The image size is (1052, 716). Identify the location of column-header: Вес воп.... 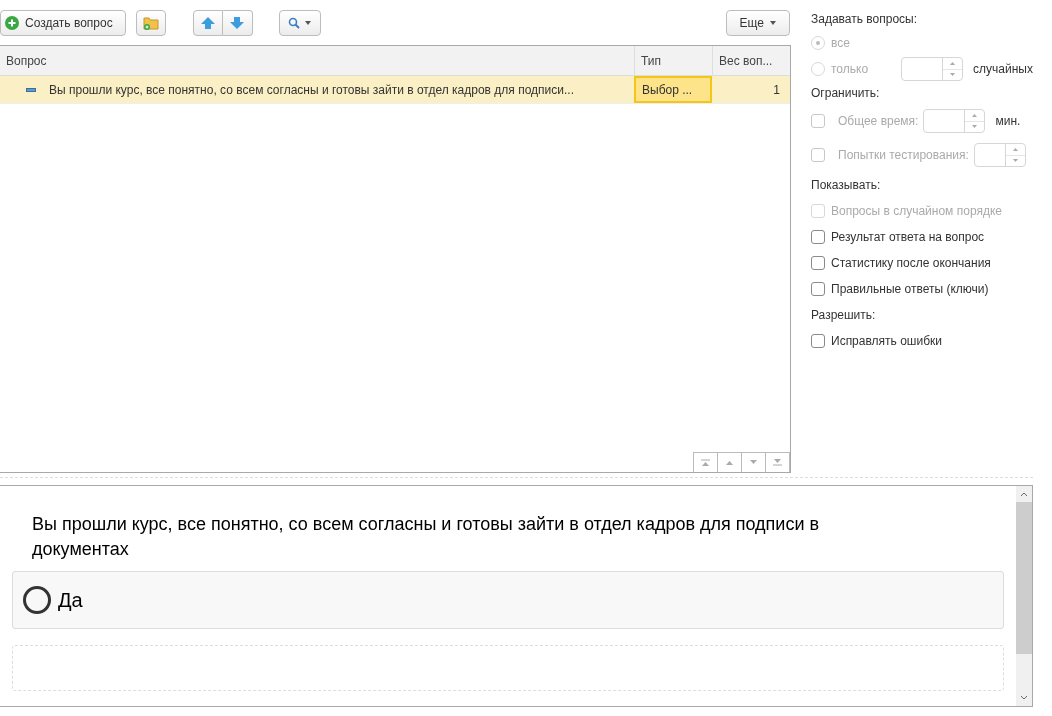
(751, 60).